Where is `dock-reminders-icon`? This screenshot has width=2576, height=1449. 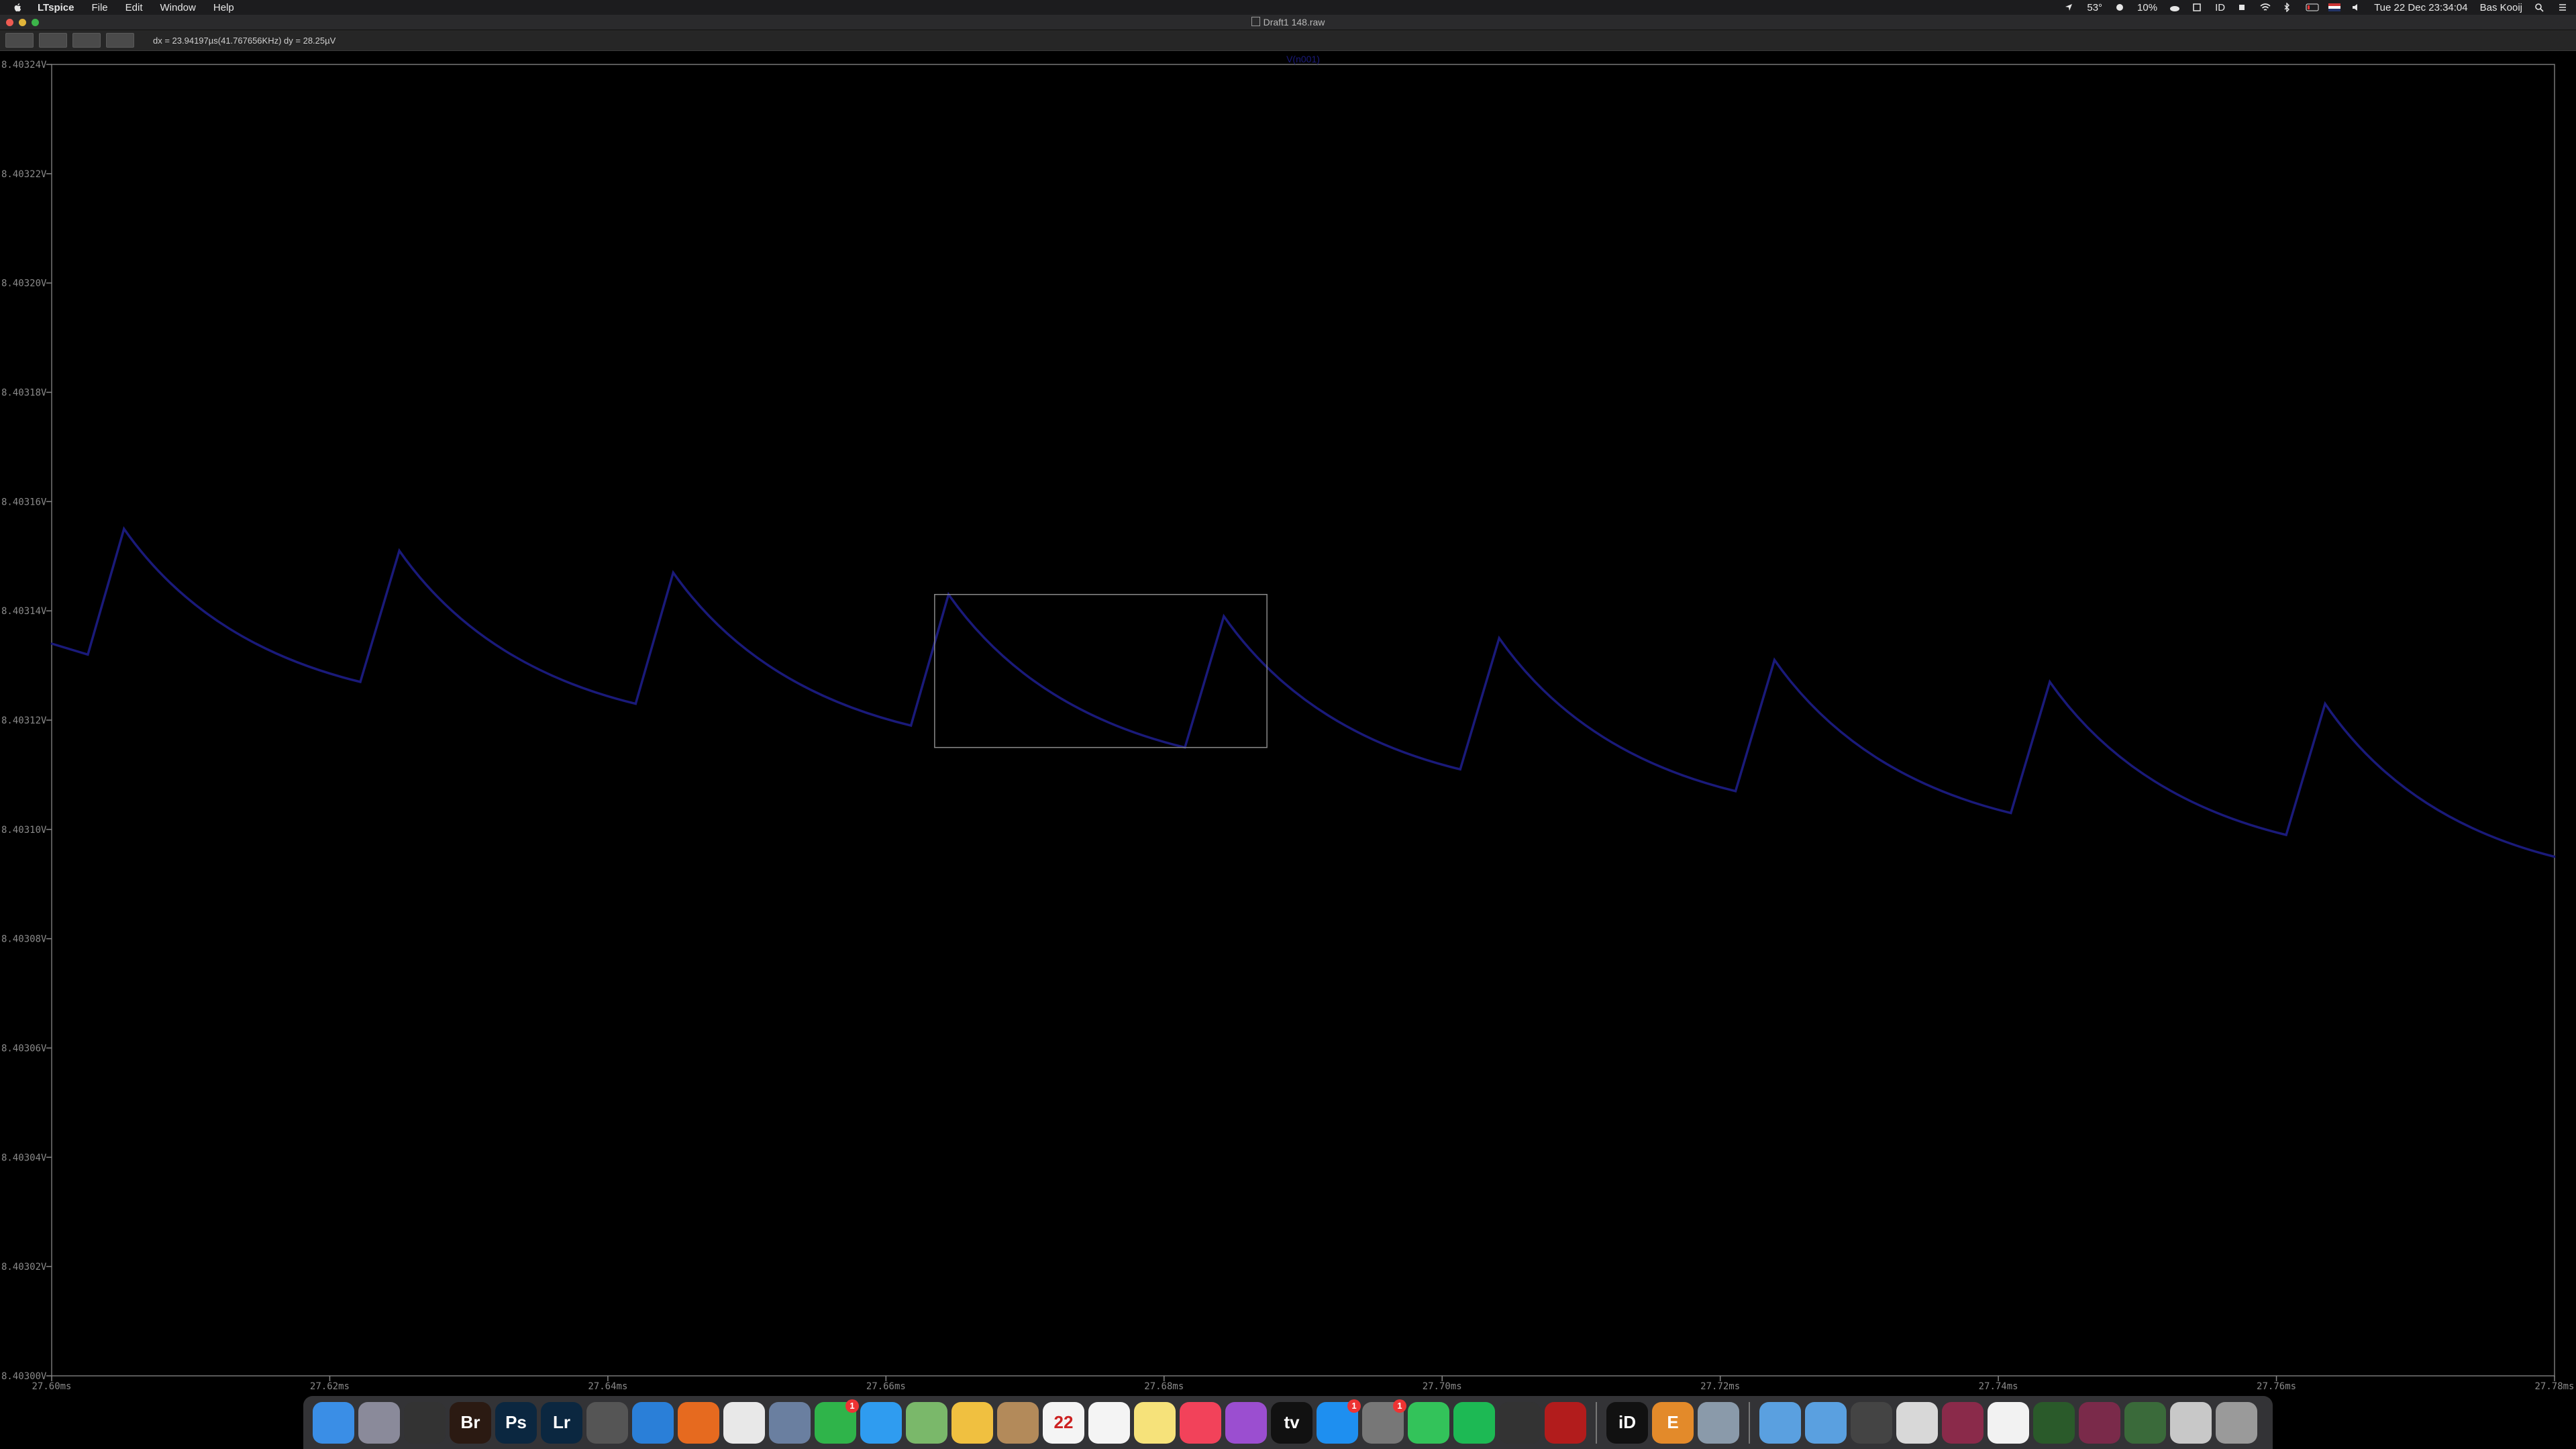 dock-reminders-icon is located at coordinates (1109, 1422).